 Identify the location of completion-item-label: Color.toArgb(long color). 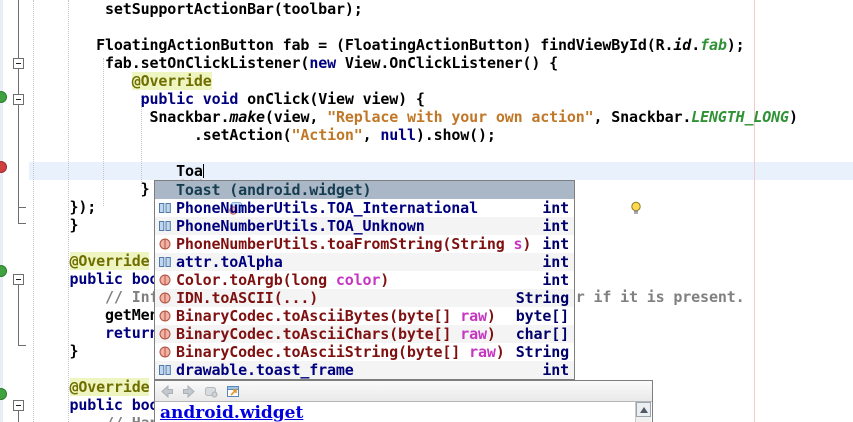
(283, 280).